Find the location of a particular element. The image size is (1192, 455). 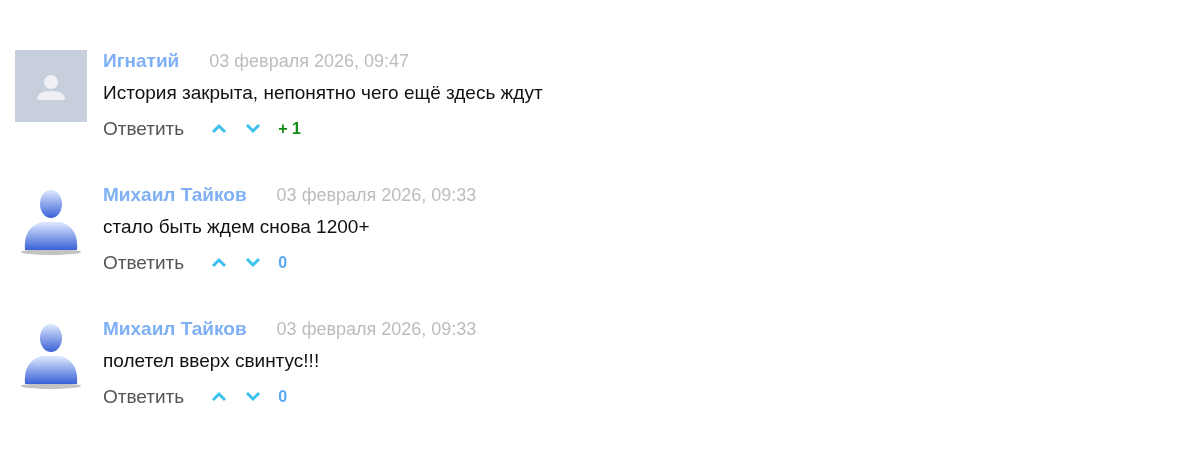

comment-date: 03 февраля 2026, 09:47 is located at coordinates (309, 61).